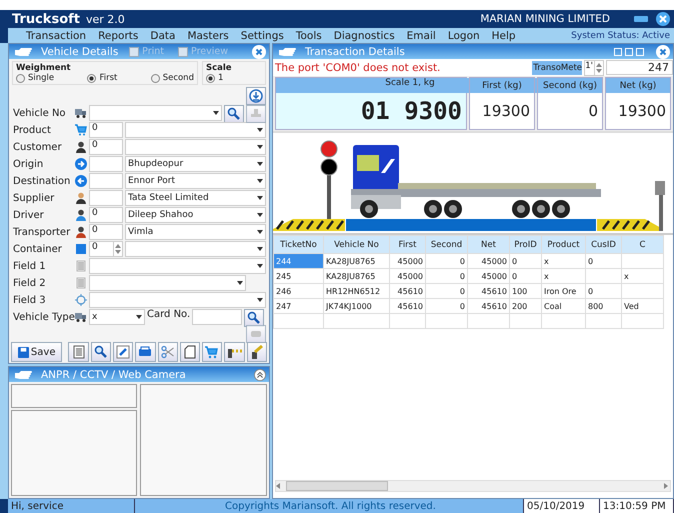 This screenshot has width=674, height=513. I want to click on menu-item: Help, so click(504, 36).